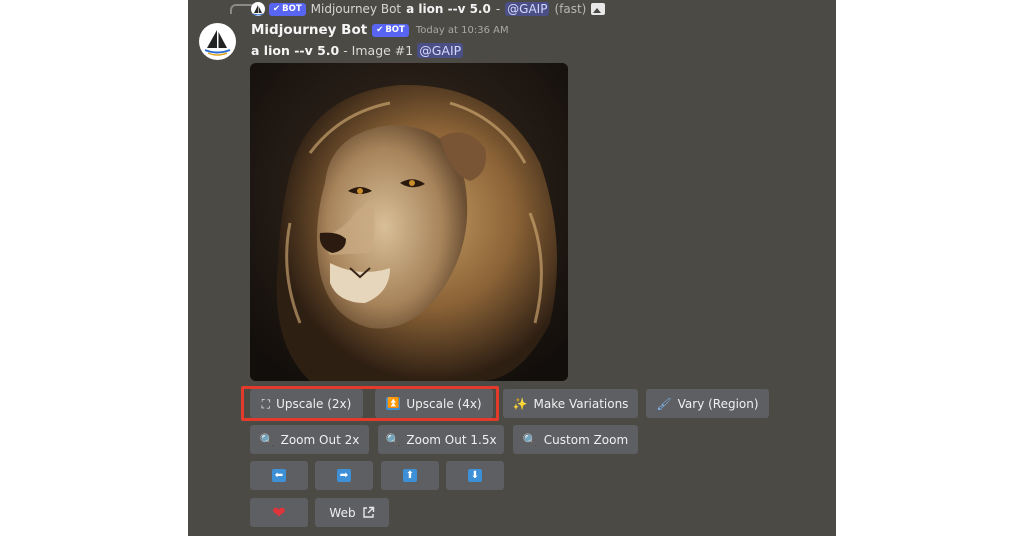  I want to click on message-header: Midjourney Bot ✔ BOT Today at 10:36 AM, so click(380, 30).